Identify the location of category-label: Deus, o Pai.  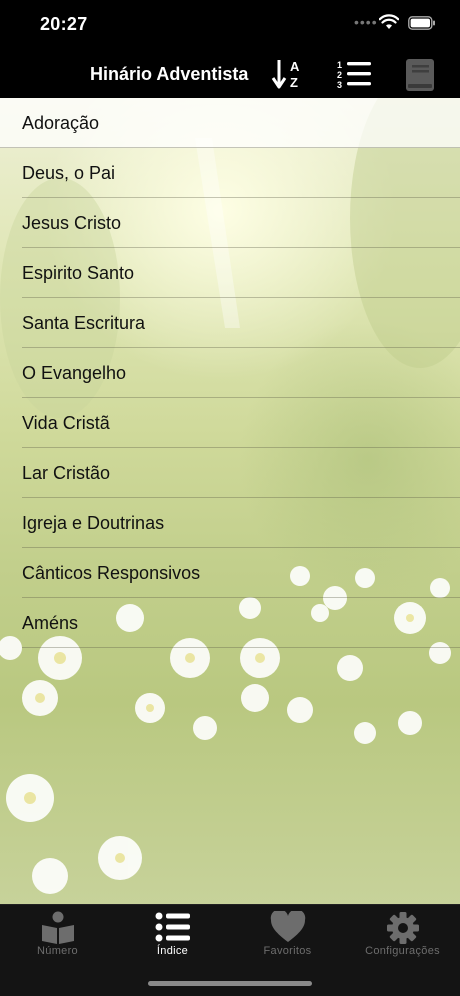
(69, 173).